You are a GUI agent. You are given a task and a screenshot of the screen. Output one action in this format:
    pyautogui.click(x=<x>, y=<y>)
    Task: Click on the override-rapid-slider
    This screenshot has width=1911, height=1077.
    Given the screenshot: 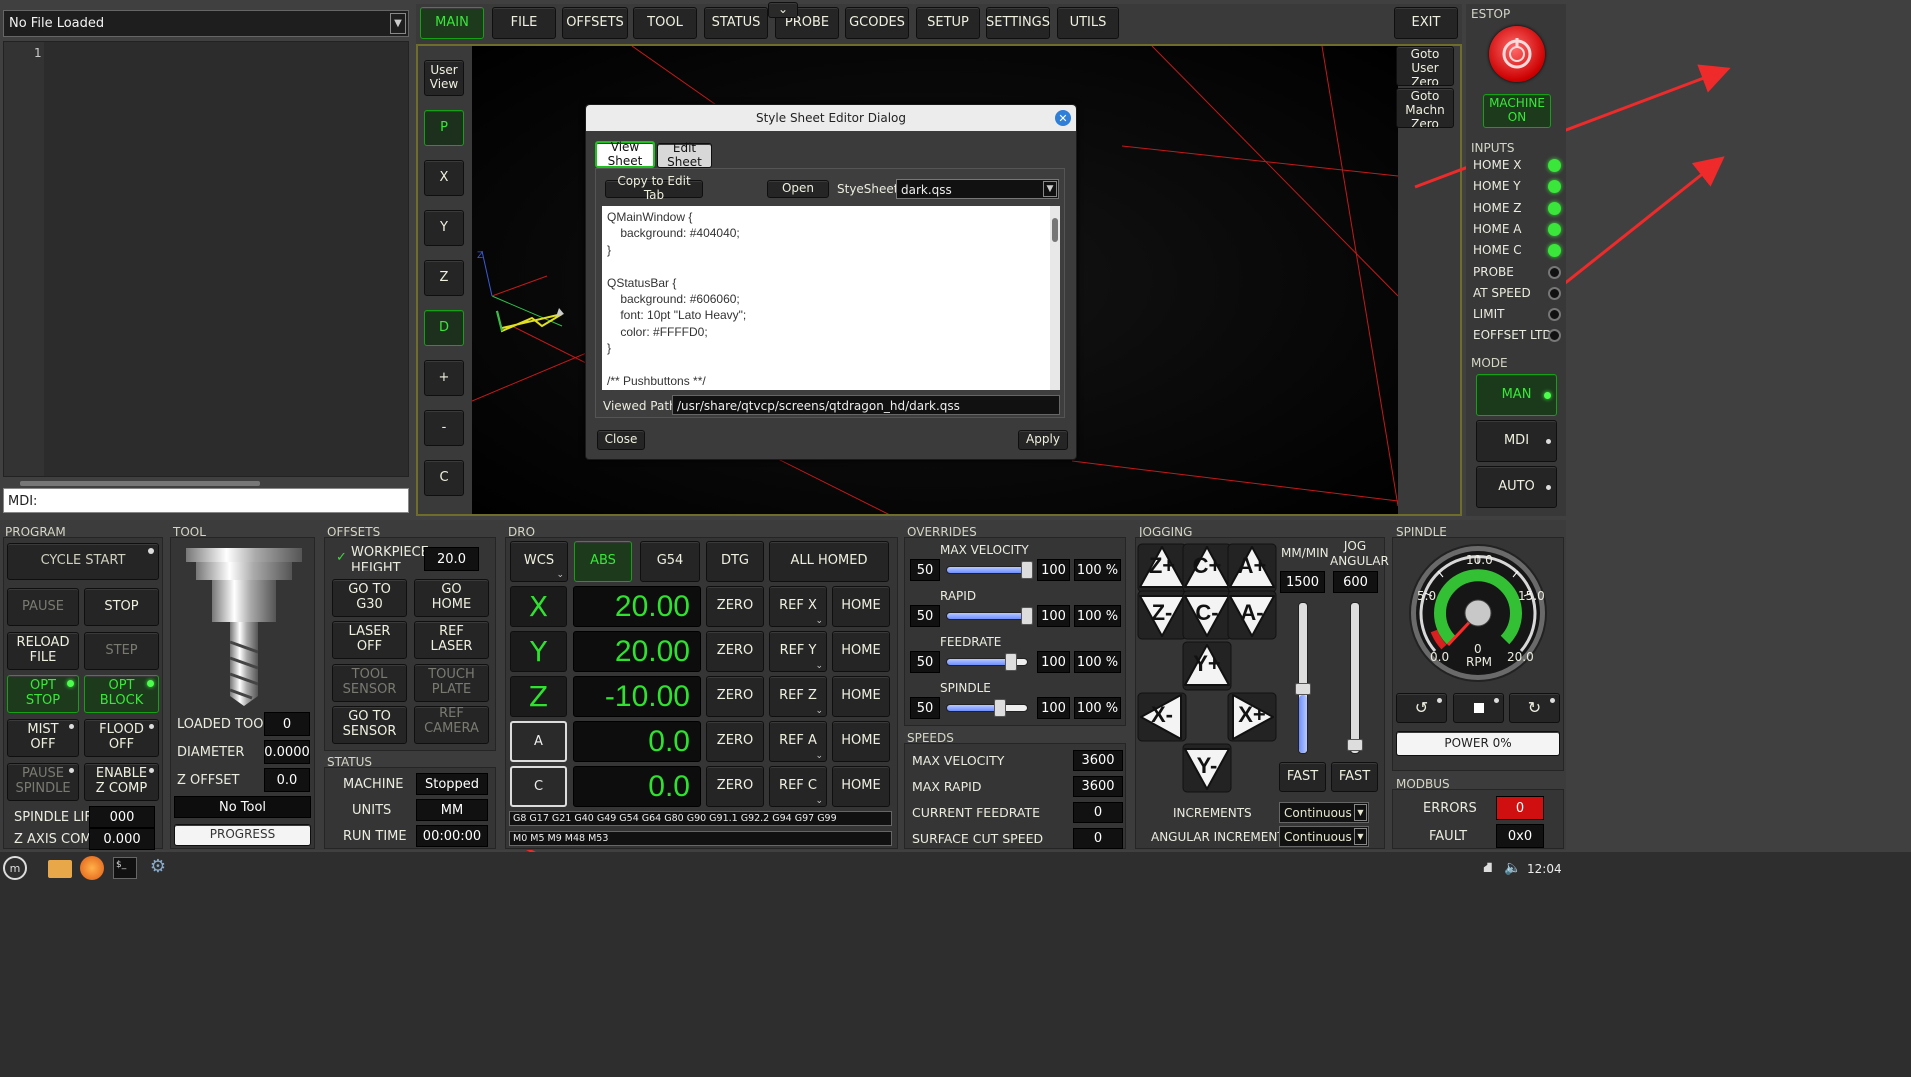 What is the action you would take?
    pyautogui.click(x=989, y=616)
    